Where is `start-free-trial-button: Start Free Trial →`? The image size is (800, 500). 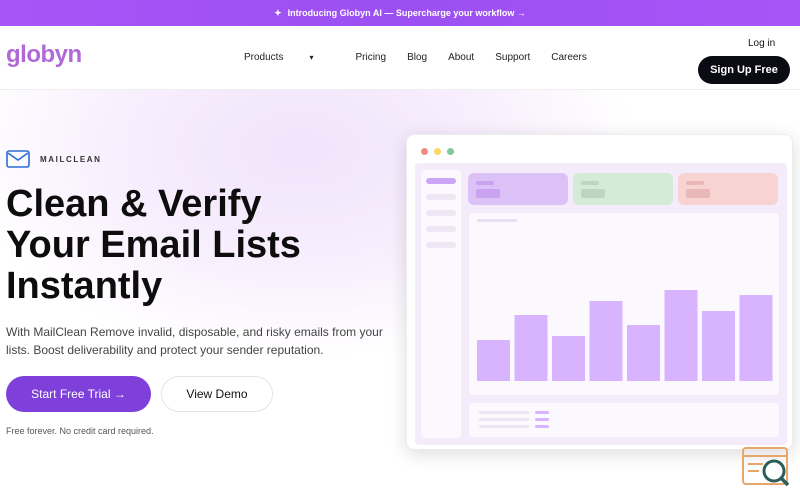
start-free-trial-button: Start Free Trial → is located at coordinates (78, 394).